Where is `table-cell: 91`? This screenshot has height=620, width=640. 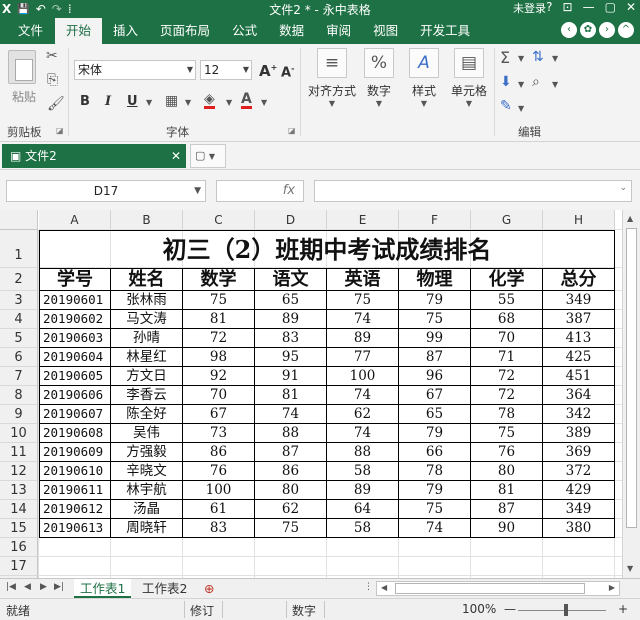 table-cell: 91 is located at coordinates (291, 376).